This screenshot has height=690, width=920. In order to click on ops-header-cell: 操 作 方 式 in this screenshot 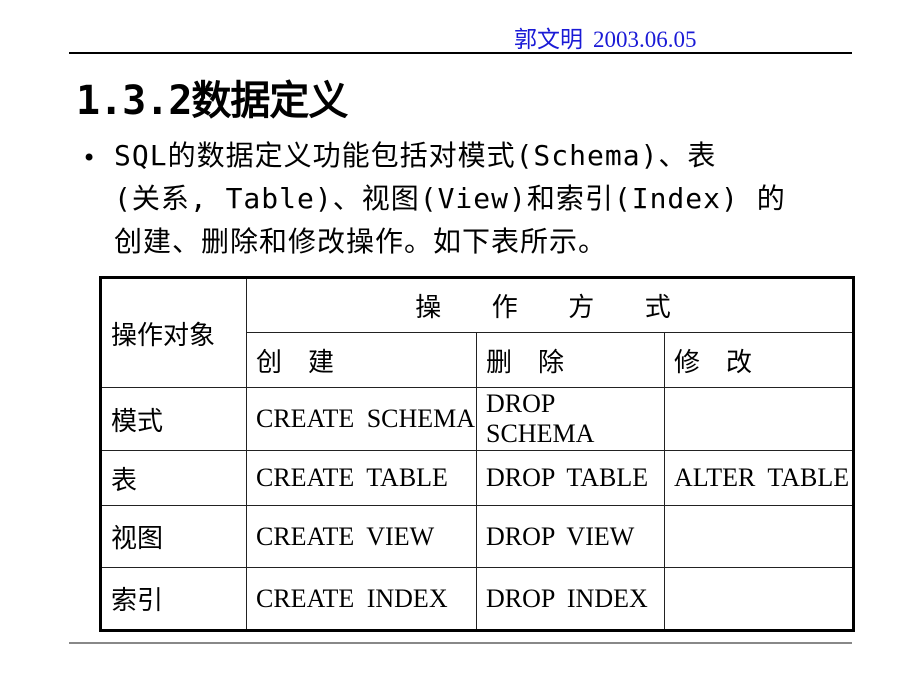, I will do `click(550, 305)`.